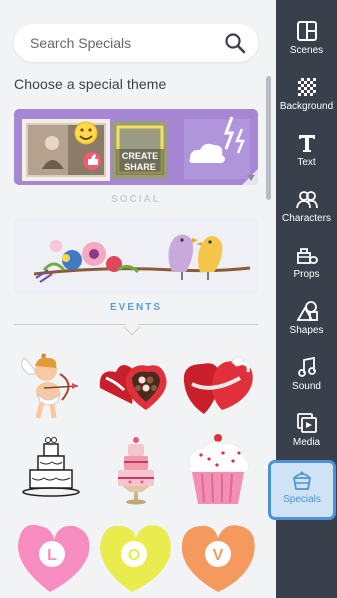 This screenshot has height=598, width=337. I want to click on heart-candy-v-item: V, so click(218, 556).